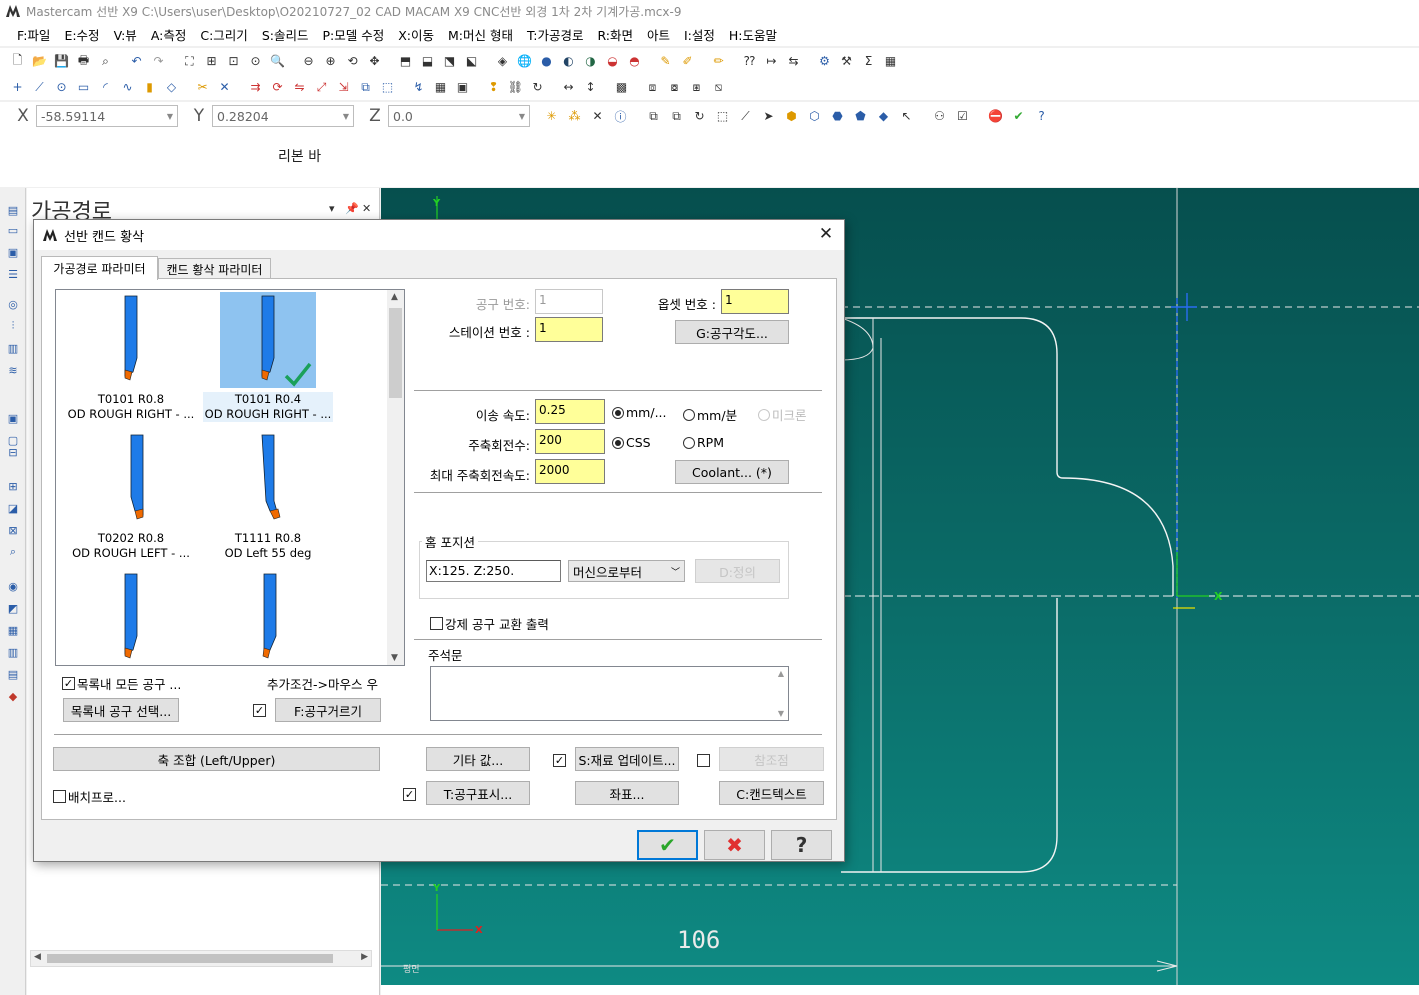 This screenshot has height=995, width=1419. What do you see at coordinates (214, 269) in the screenshot?
I see `tab-canned-rough-parameters: 캔드 황삭 파라미터` at bounding box center [214, 269].